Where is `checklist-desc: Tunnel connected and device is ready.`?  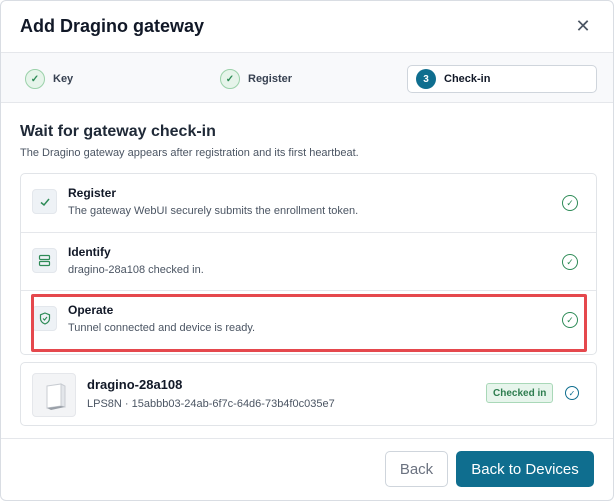 checklist-desc: Tunnel connected and device is ready. is located at coordinates (162, 328).